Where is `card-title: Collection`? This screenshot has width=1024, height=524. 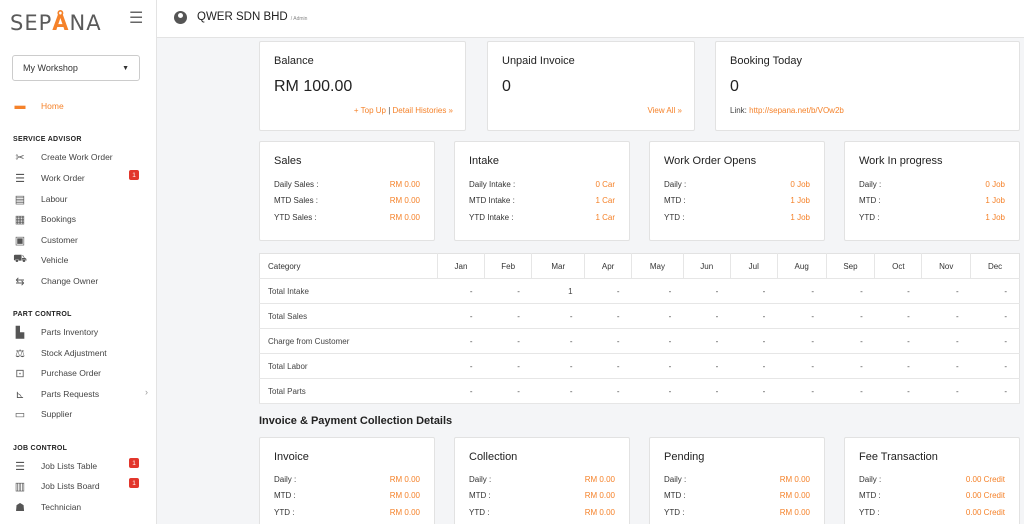 card-title: Collection is located at coordinates (493, 457).